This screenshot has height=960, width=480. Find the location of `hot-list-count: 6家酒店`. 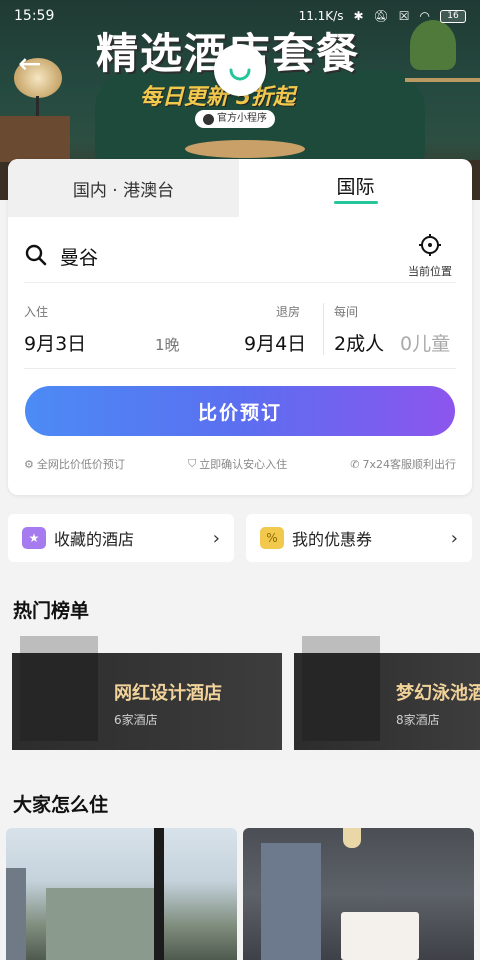

hot-list-count: 6家酒店 is located at coordinates (136, 720).